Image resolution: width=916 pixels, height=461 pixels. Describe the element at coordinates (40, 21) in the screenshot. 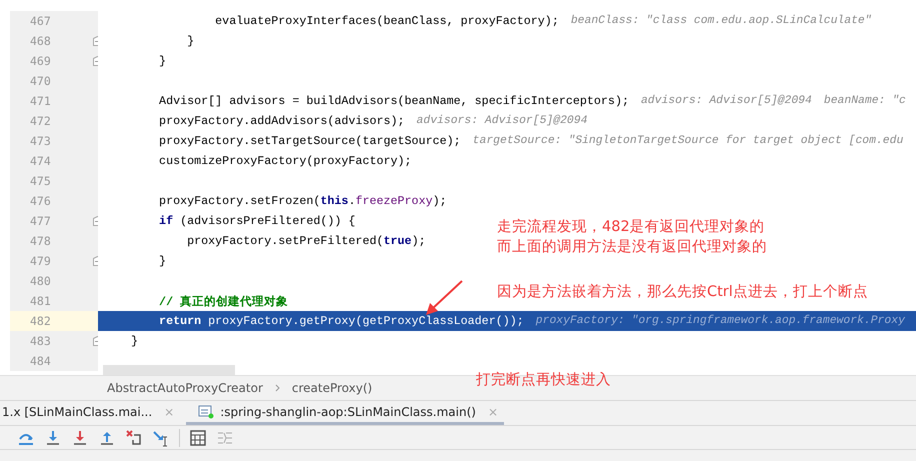

I see `line-number: 467` at that location.